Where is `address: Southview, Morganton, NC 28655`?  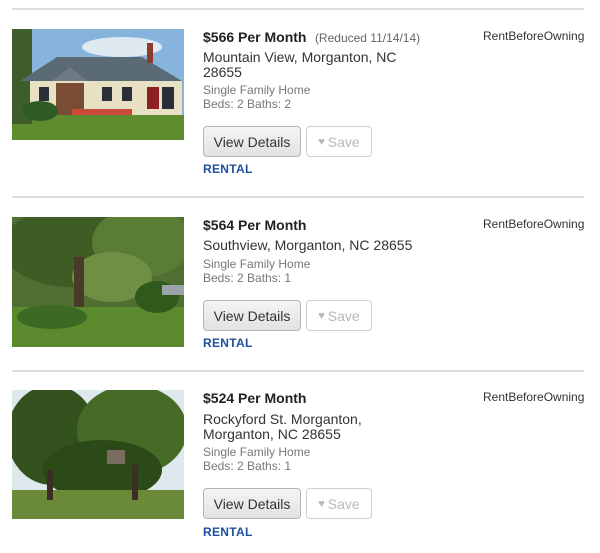
address: Southview, Morganton, NC 28655 is located at coordinates (323, 245).